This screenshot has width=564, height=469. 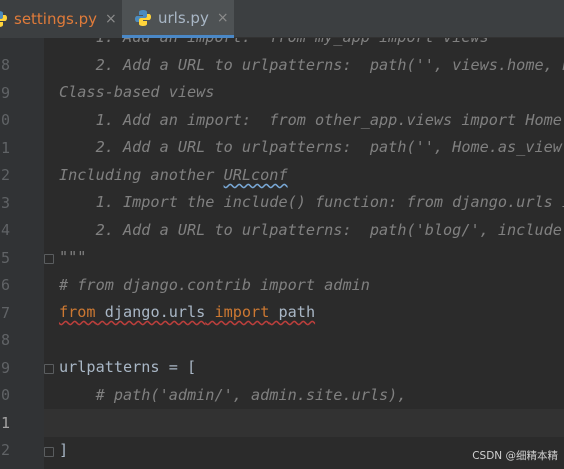 What do you see at coordinates (304, 423) in the screenshot?
I see `code-line-current` at bounding box center [304, 423].